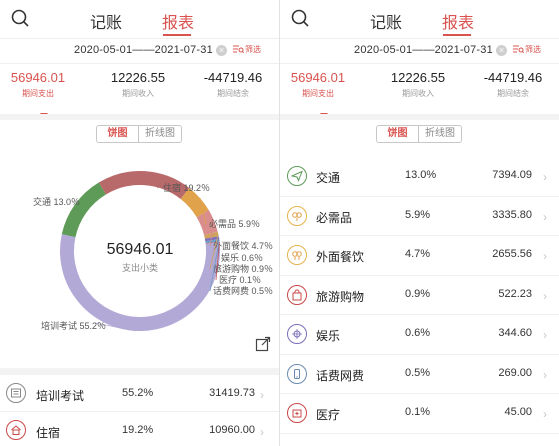 Image resolution: width=559 pixels, height=446 pixels. Describe the element at coordinates (140, 267) in the screenshot. I see `donut-center-label: 支出小类` at that location.